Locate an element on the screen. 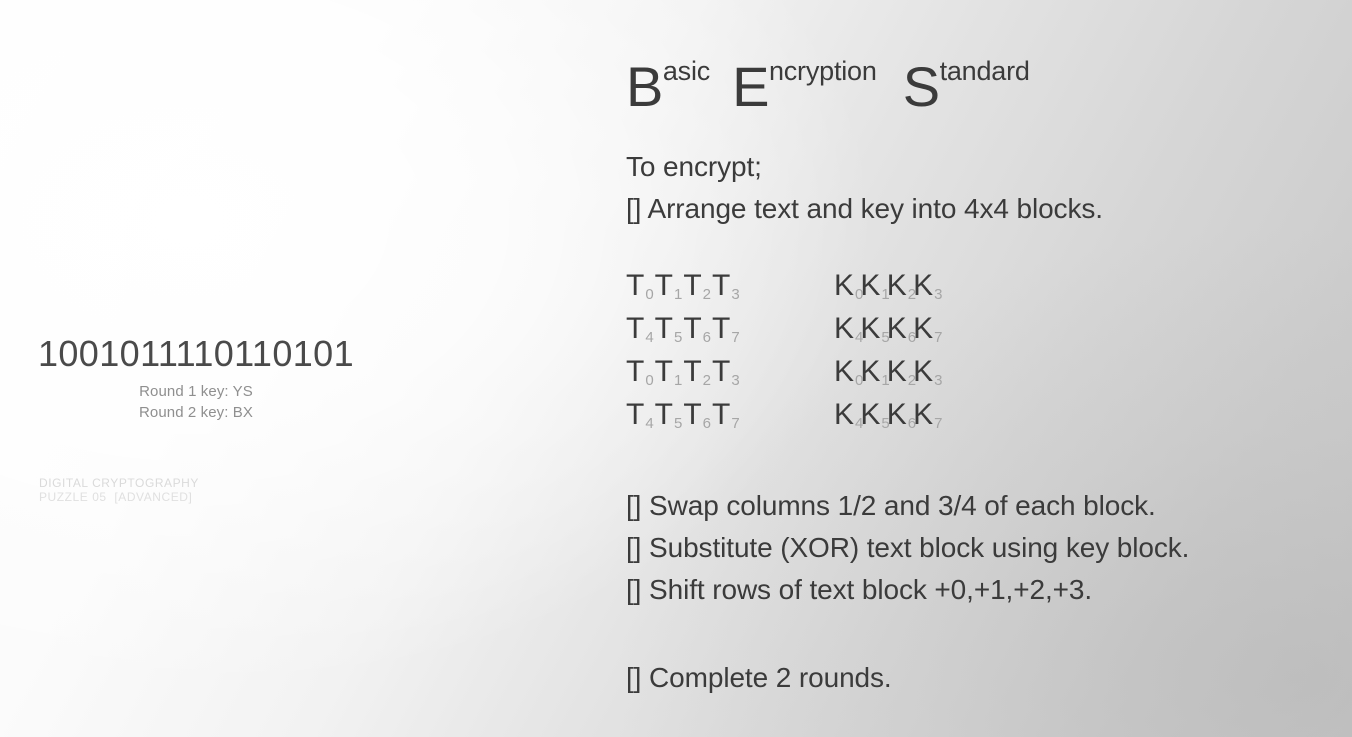 This screenshot has width=1352, height=737. text-block-subscript: 3 is located at coordinates (735, 380).